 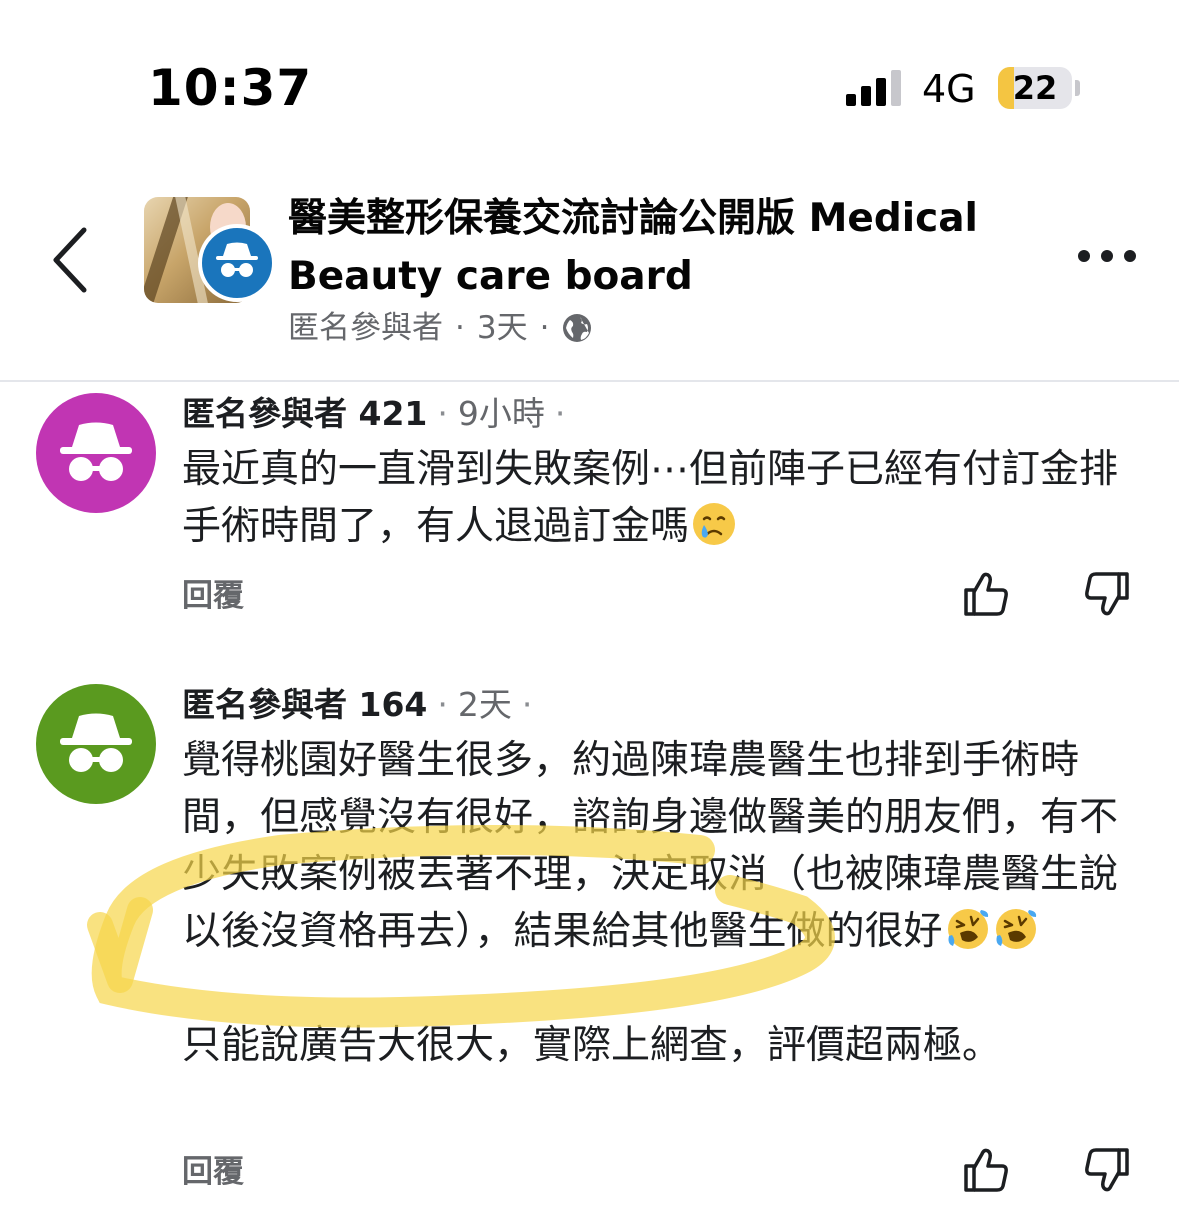 What do you see at coordinates (714, 524) in the screenshot?
I see `crying-face-emoji` at bounding box center [714, 524].